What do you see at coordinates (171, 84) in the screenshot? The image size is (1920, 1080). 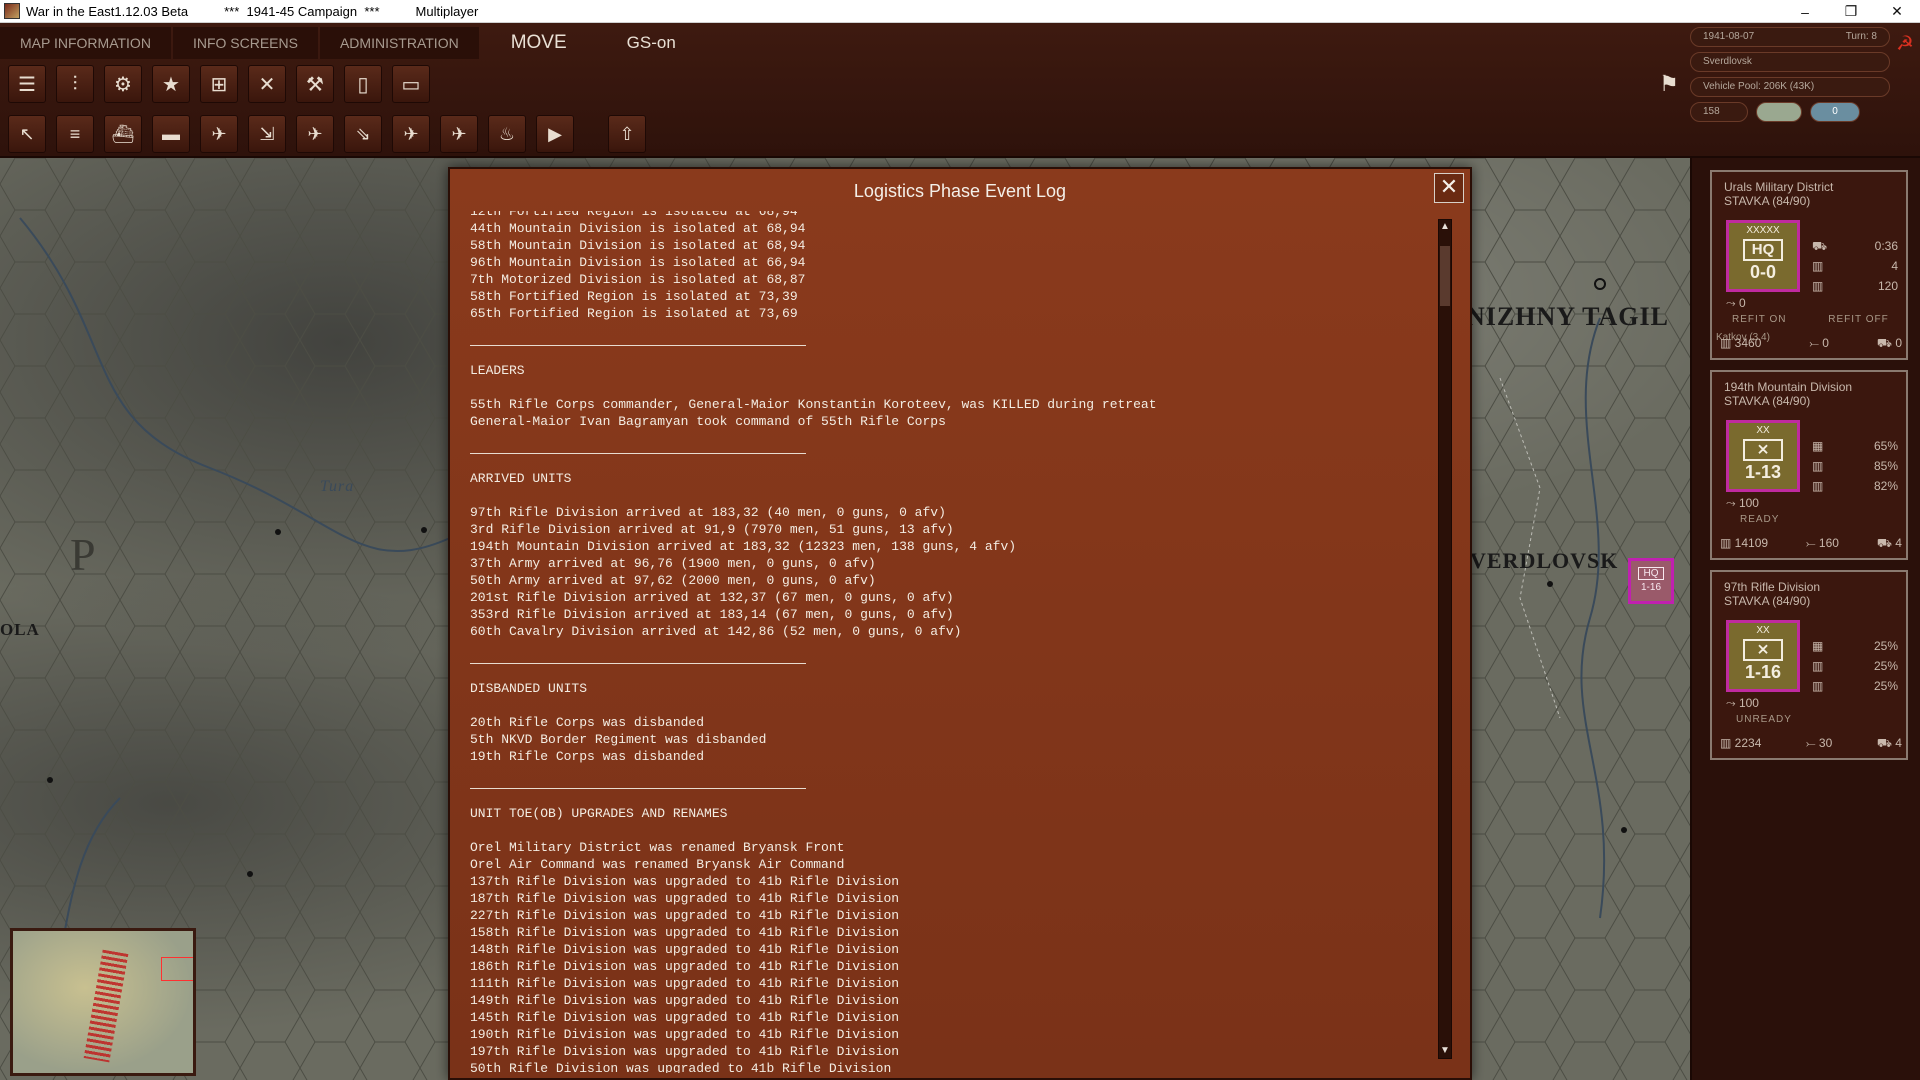 I see `star-icon: ★` at bounding box center [171, 84].